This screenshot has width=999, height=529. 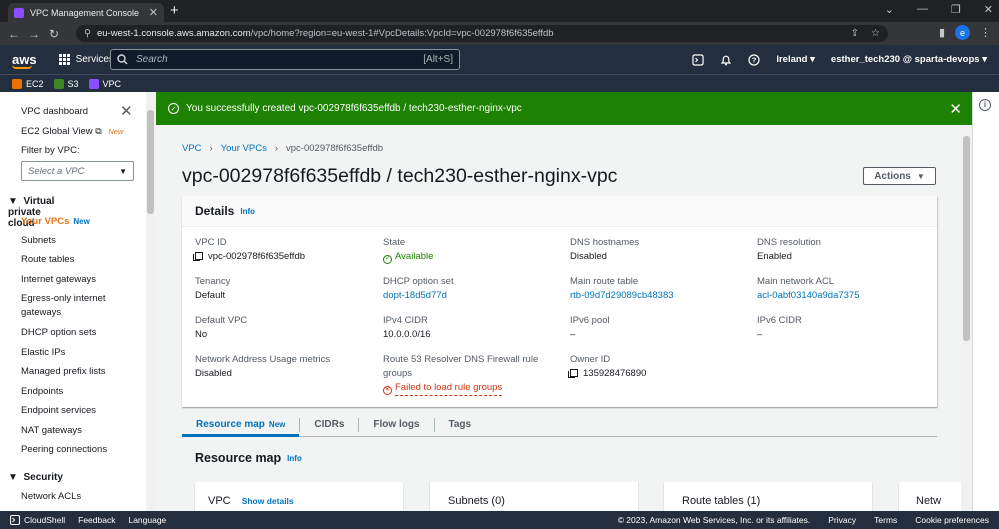 I want to click on breadcrumb: VPC › Your VPCs › vpc-002978f6f635effdb, so click(x=282, y=148).